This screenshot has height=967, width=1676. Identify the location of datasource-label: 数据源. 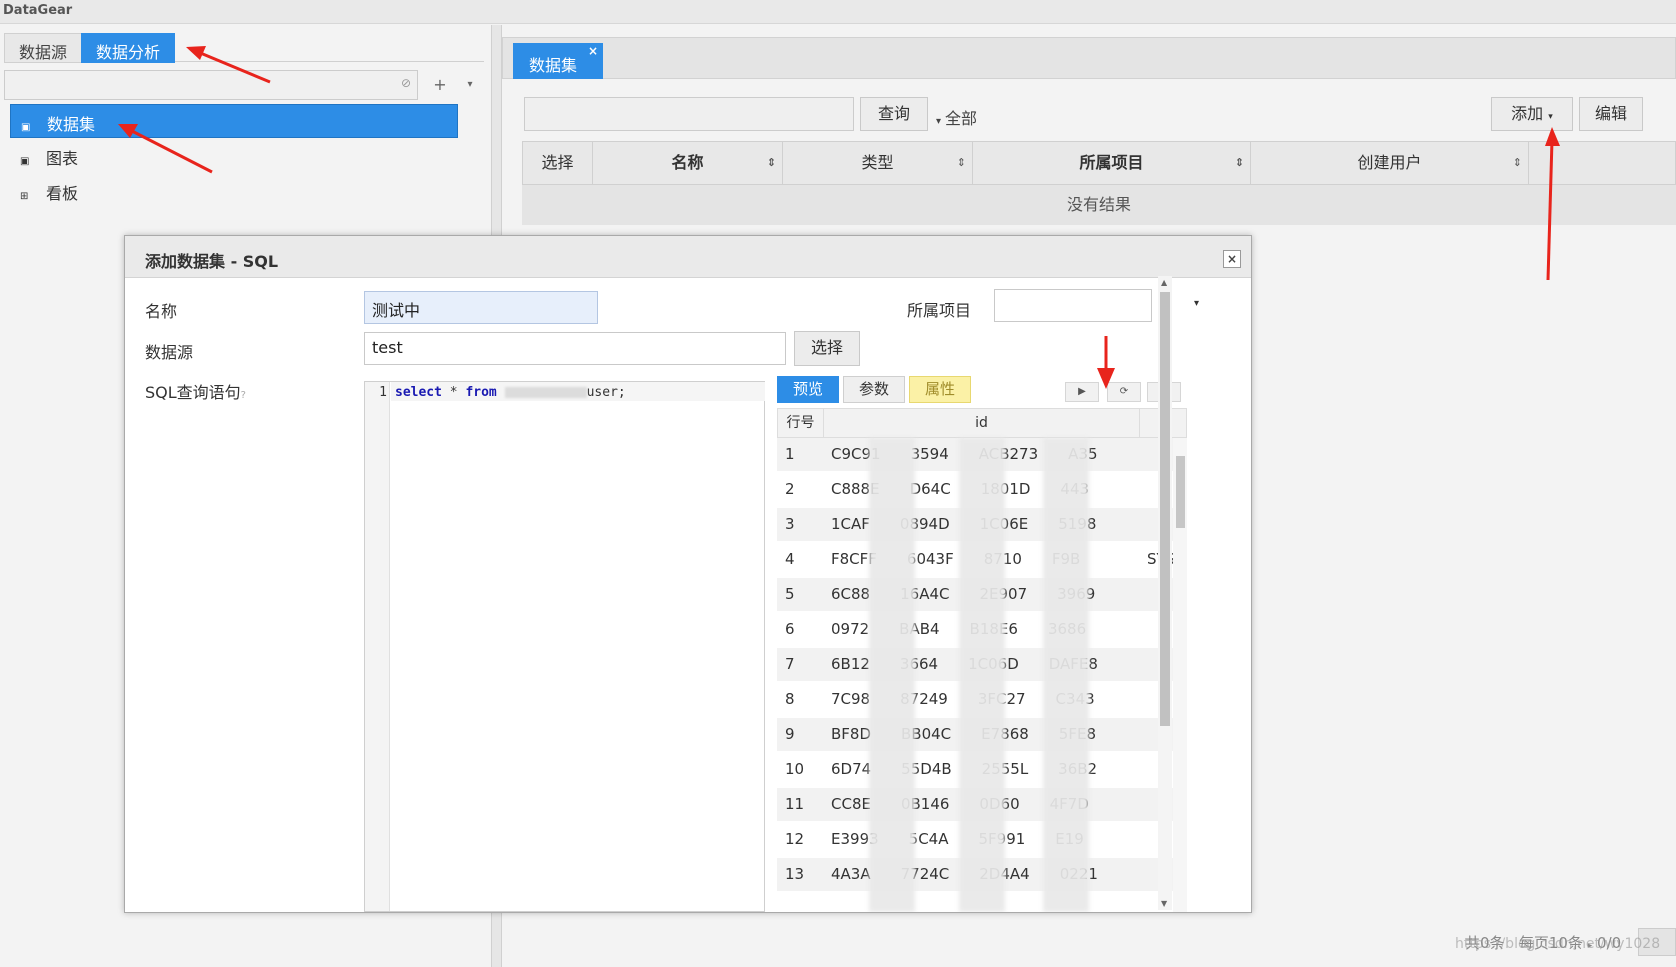
(169, 352).